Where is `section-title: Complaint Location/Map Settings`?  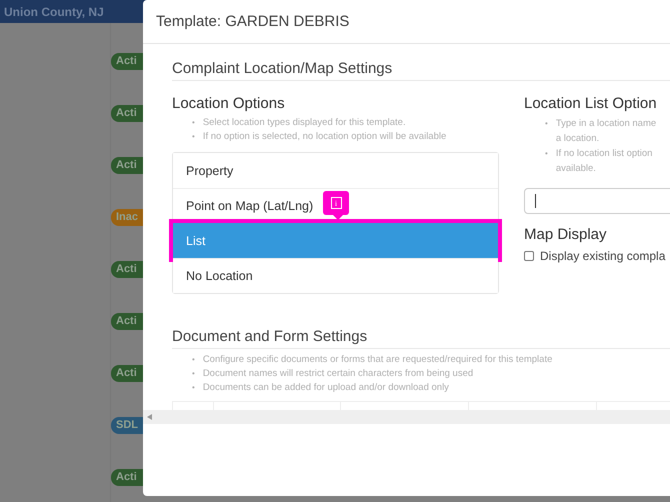
section-title: Complaint Location/Map Settings is located at coordinates (421, 70).